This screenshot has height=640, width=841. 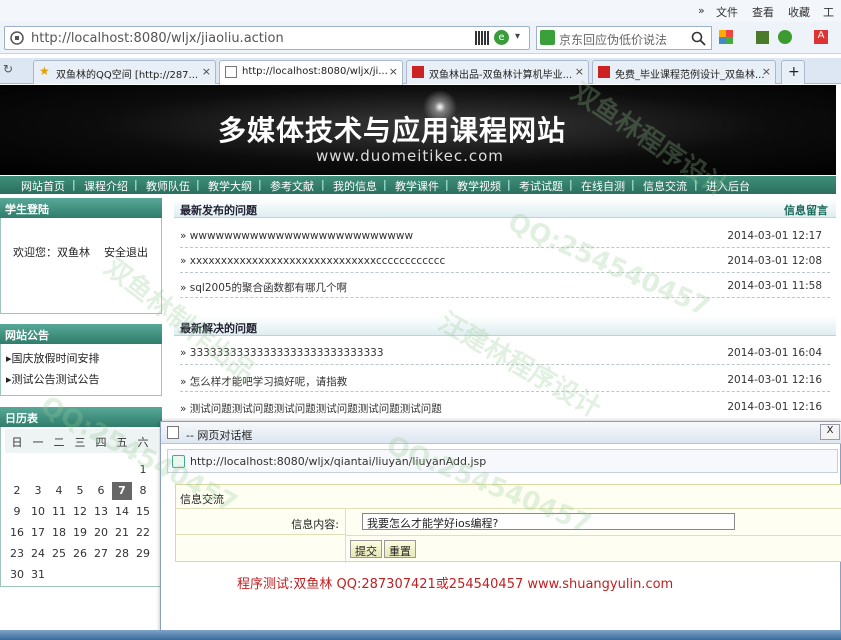 I want to click on search-input: 京东回应伪低价说法, so click(x=613, y=39).